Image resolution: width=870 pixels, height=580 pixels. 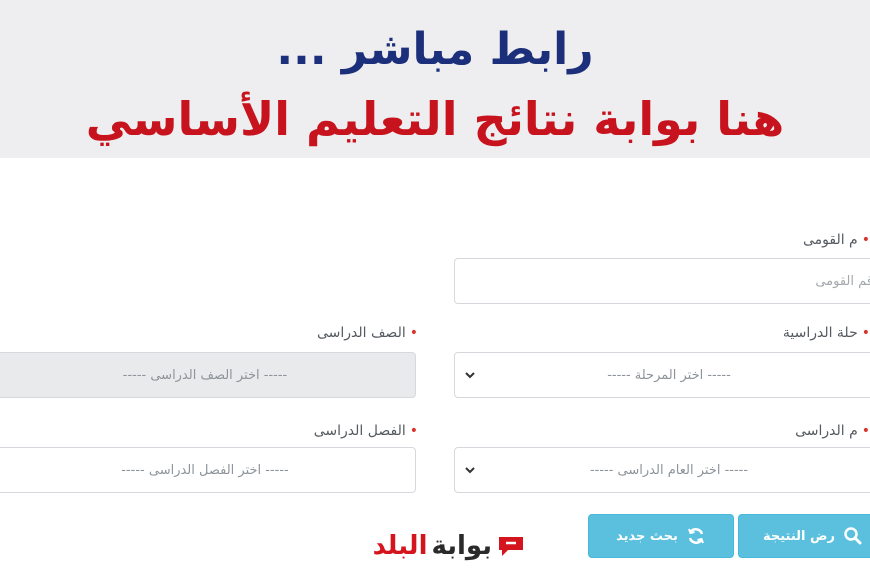 What do you see at coordinates (367, 333) in the screenshot?
I see `grade-label: •الصف الدراسى` at bounding box center [367, 333].